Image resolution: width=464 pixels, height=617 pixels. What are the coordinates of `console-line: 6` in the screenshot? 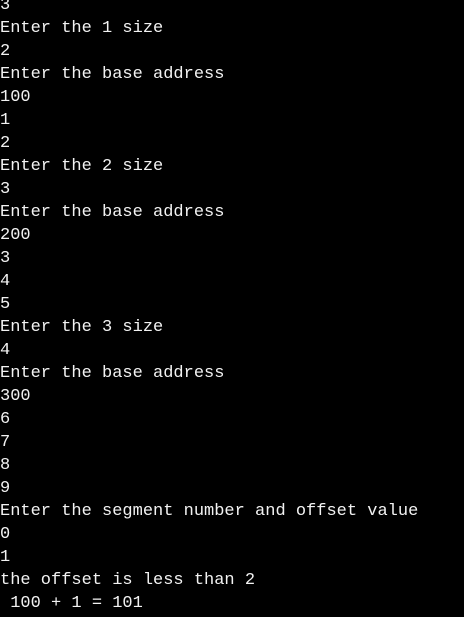 It's located at (5, 419).